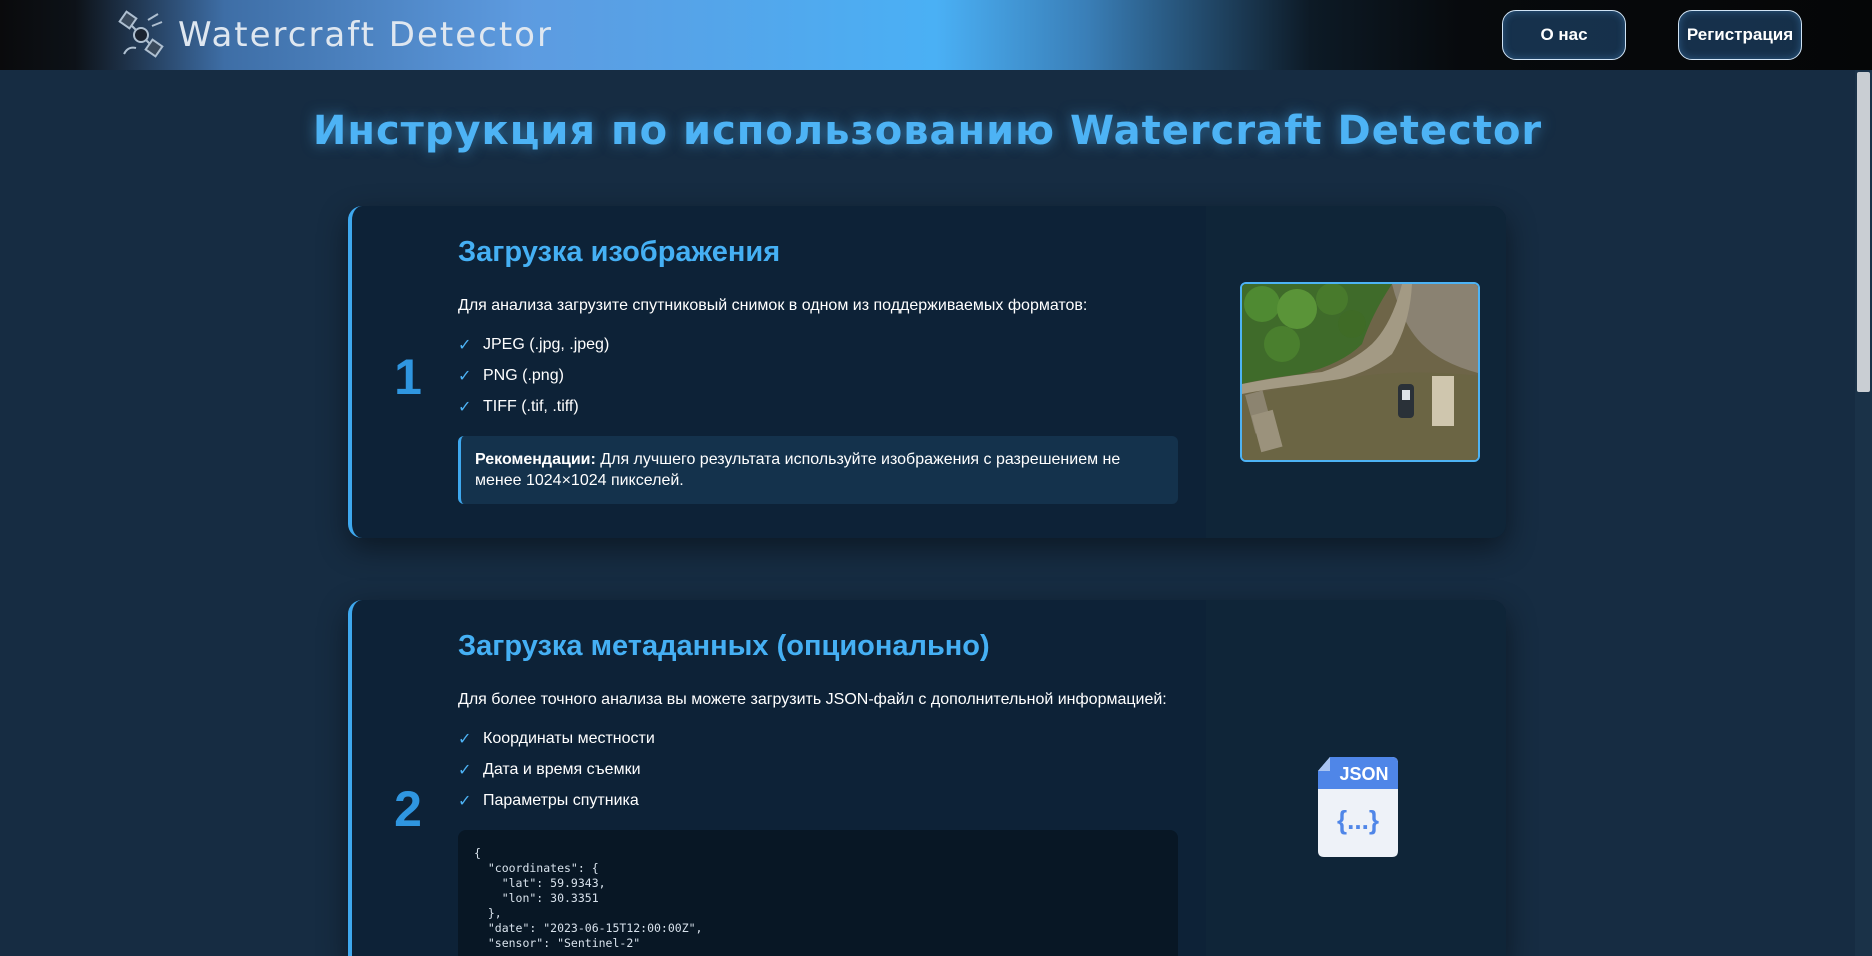  What do you see at coordinates (546, 344) in the screenshot?
I see `list-item-label: JPEG (.jpg, .jpeg)` at bounding box center [546, 344].